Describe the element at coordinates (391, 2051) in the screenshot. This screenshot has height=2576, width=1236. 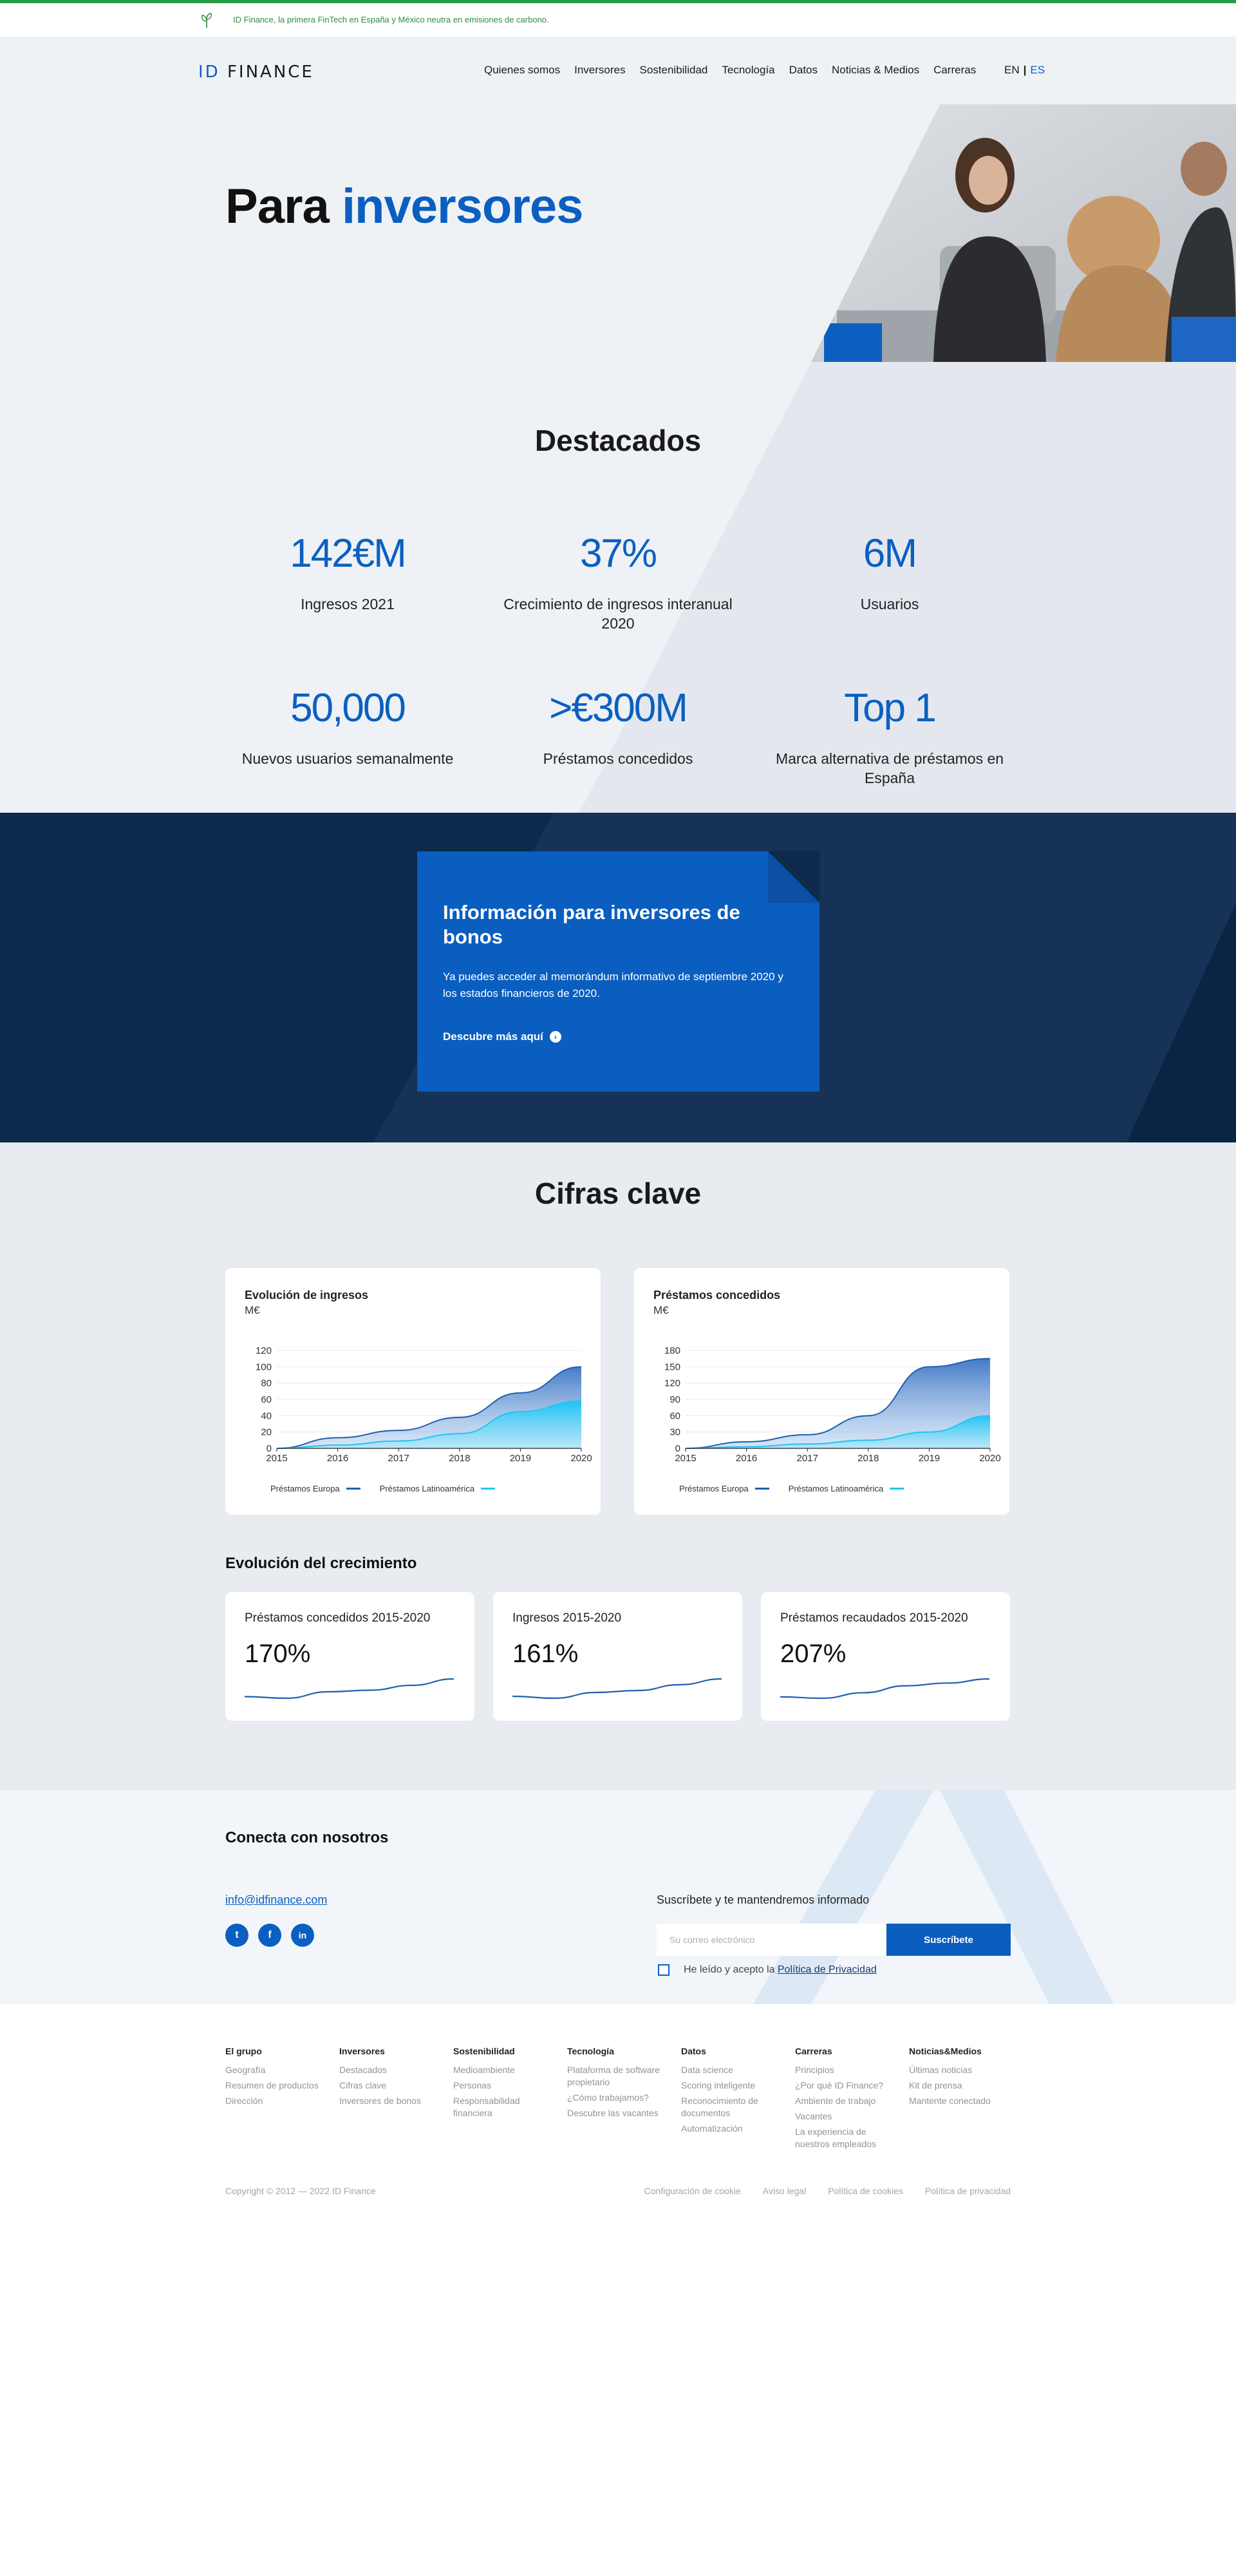
I see `footer-column-heading: Inversores` at that location.